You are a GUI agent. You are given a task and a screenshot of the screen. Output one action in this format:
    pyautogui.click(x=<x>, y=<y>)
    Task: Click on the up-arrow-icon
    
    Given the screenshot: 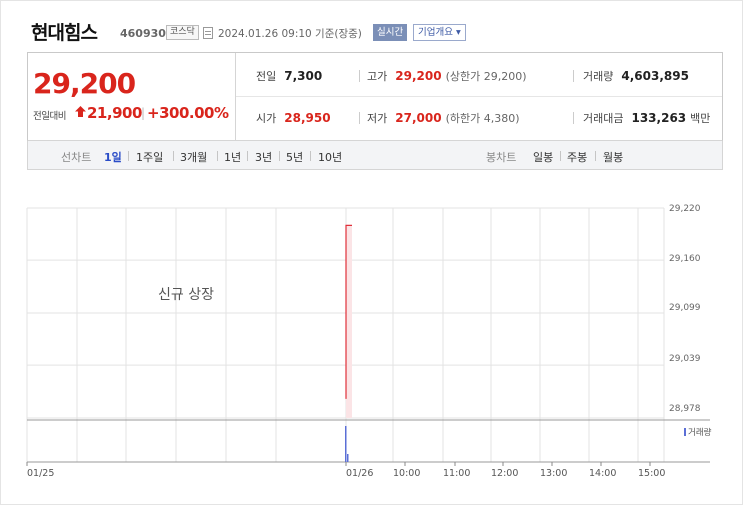 What is the action you would take?
    pyautogui.click(x=80, y=111)
    